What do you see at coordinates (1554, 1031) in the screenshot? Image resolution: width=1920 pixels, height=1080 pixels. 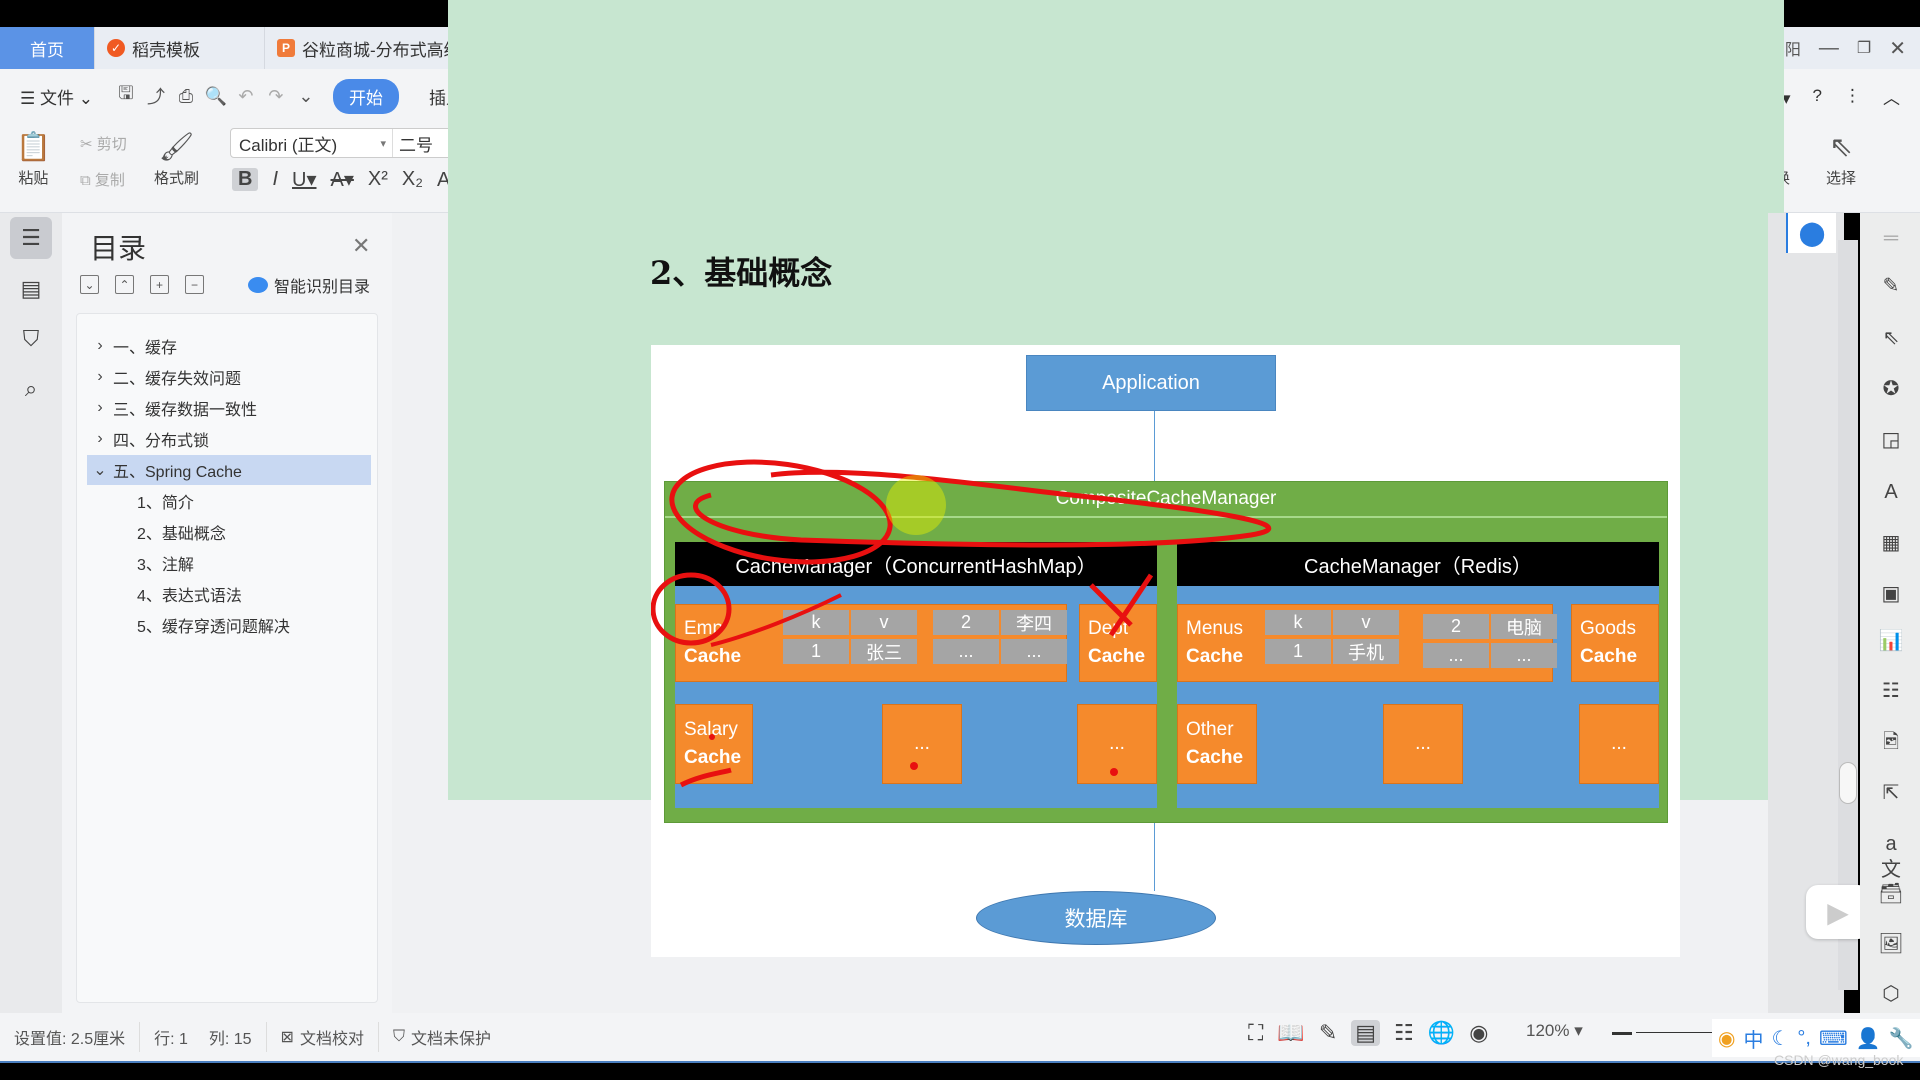 I see `zoom-level: 120% ▾` at bounding box center [1554, 1031].